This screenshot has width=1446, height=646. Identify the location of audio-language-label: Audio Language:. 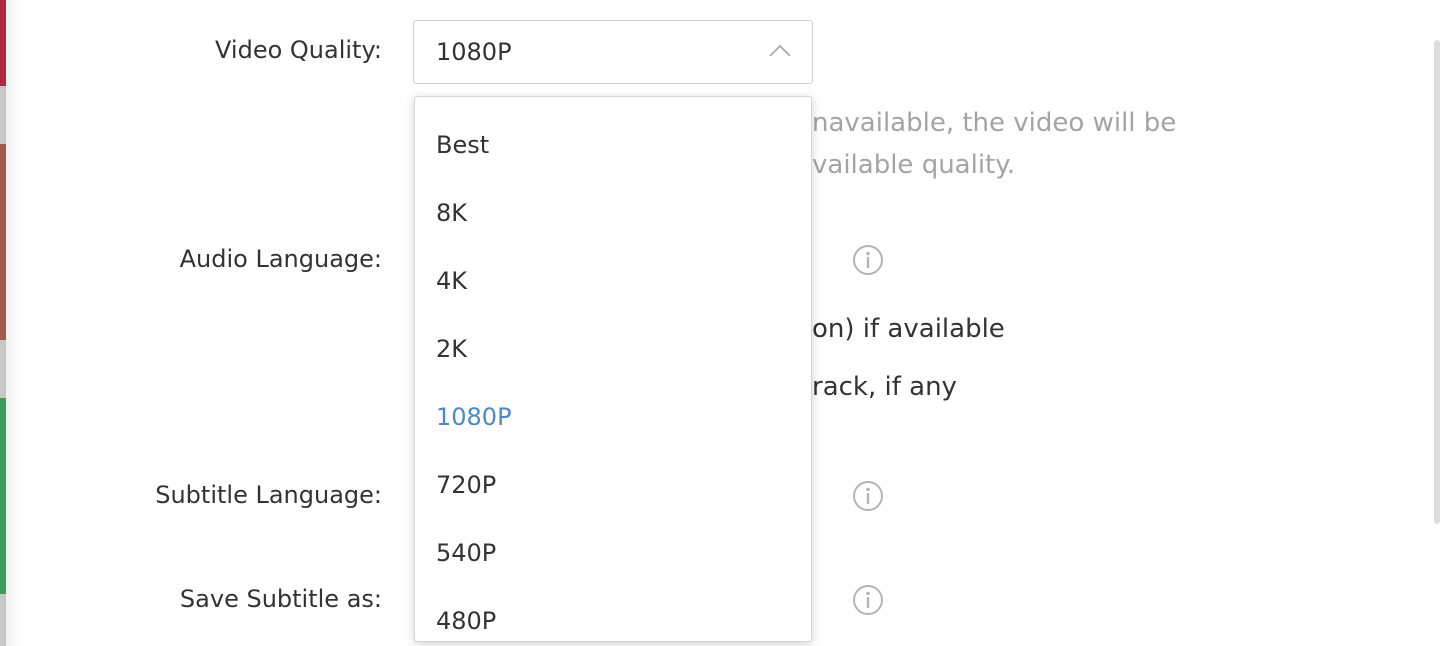
(280, 259).